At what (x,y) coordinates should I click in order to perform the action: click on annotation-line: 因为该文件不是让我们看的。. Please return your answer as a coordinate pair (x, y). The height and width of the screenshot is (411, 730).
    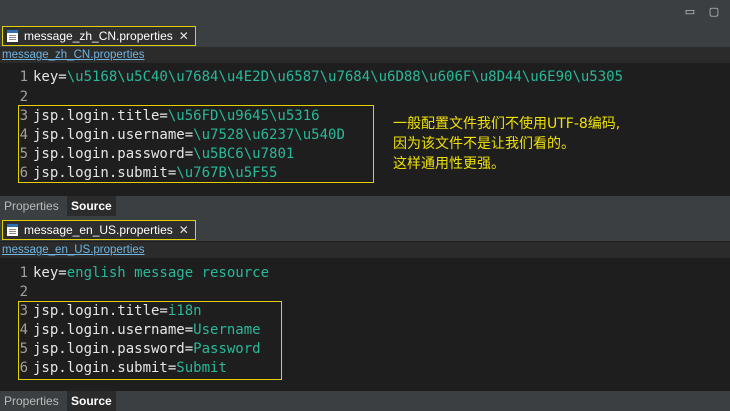
    Looking at the image, I should click on (484, 144).